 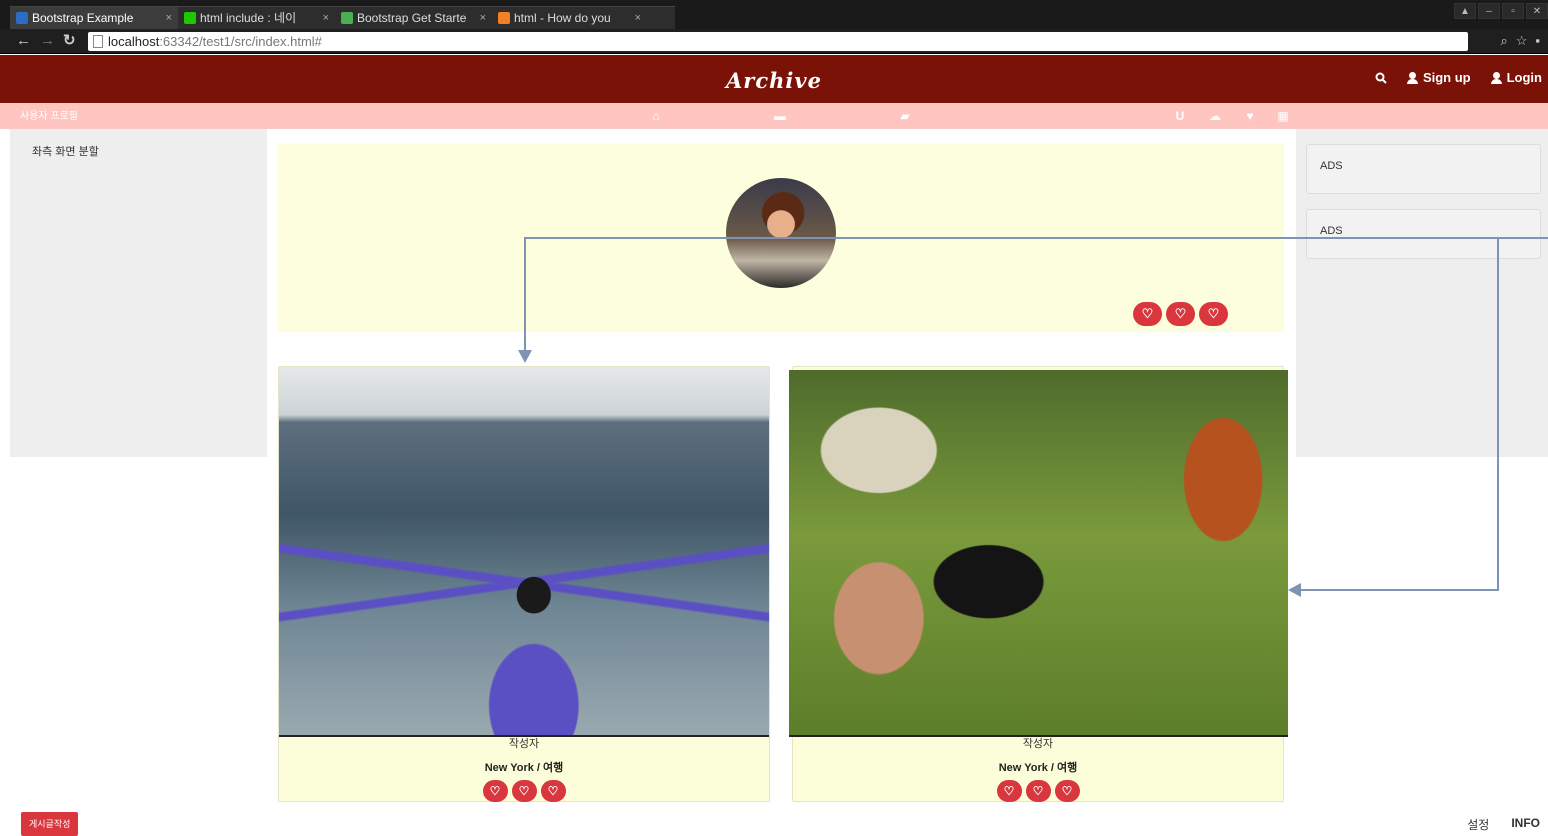 What do you see at coordinates (138, 293) in the screenshot?
I see `left-sidebar: 좌측 화면 분할` at bounding box center [138, 293].